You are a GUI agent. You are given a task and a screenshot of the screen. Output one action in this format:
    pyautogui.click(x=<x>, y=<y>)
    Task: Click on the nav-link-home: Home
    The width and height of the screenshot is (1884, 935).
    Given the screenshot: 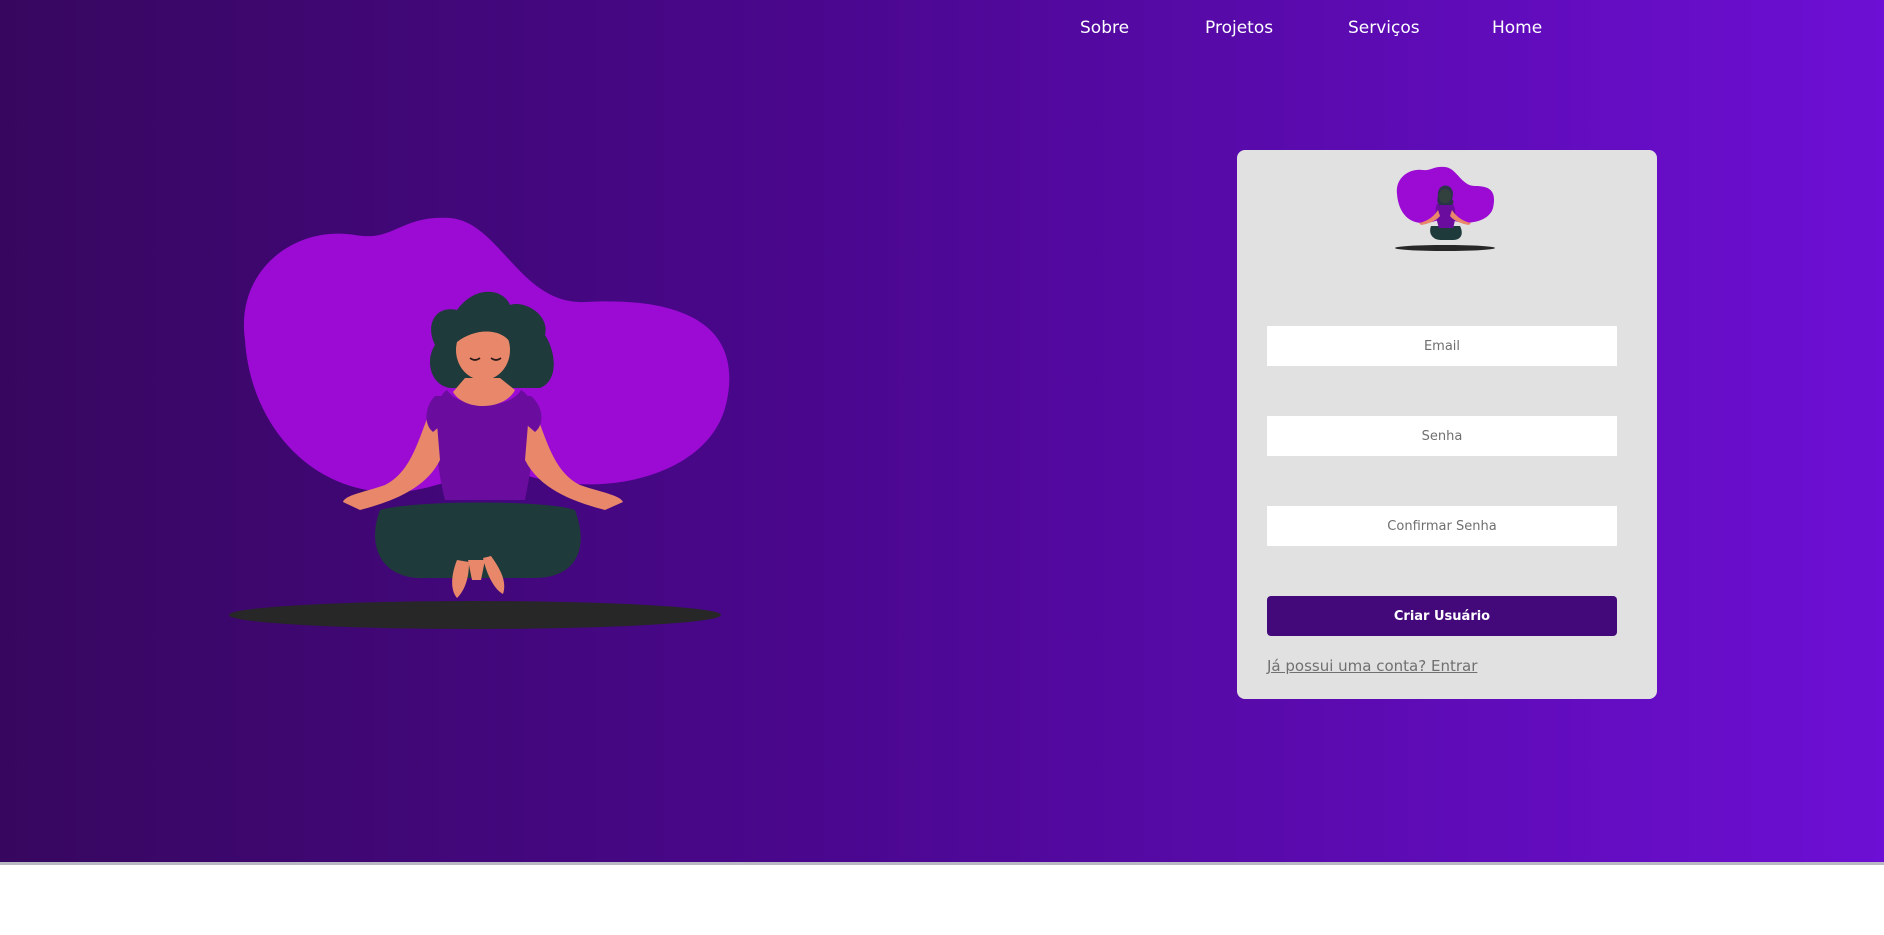 What is the action you would take?
    pyautogui.click(x=1517, y=28)
    